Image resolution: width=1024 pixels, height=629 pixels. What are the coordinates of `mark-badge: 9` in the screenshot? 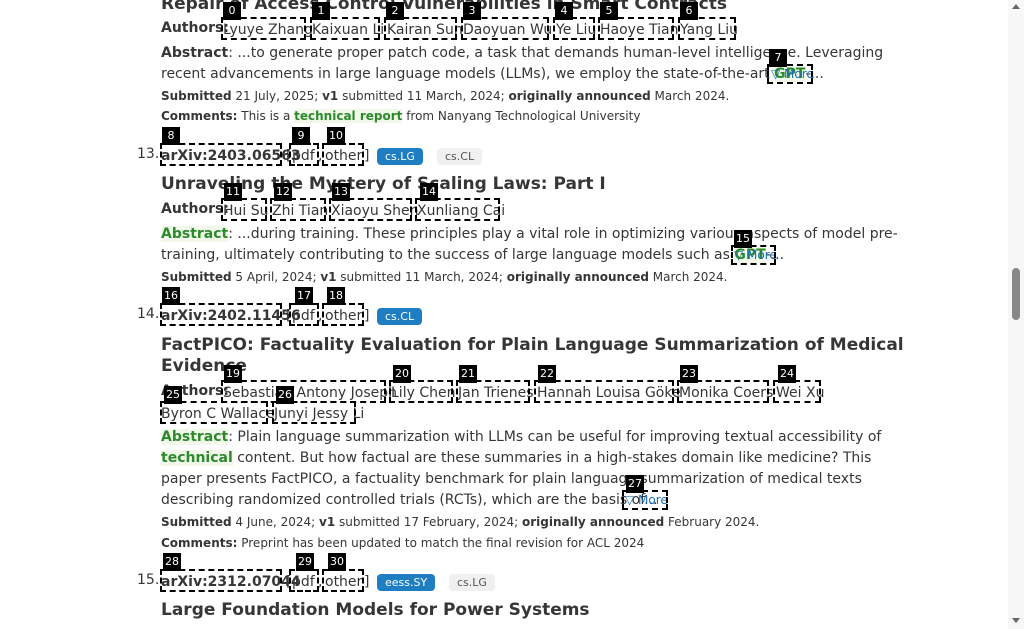 It's located at (301, 136).